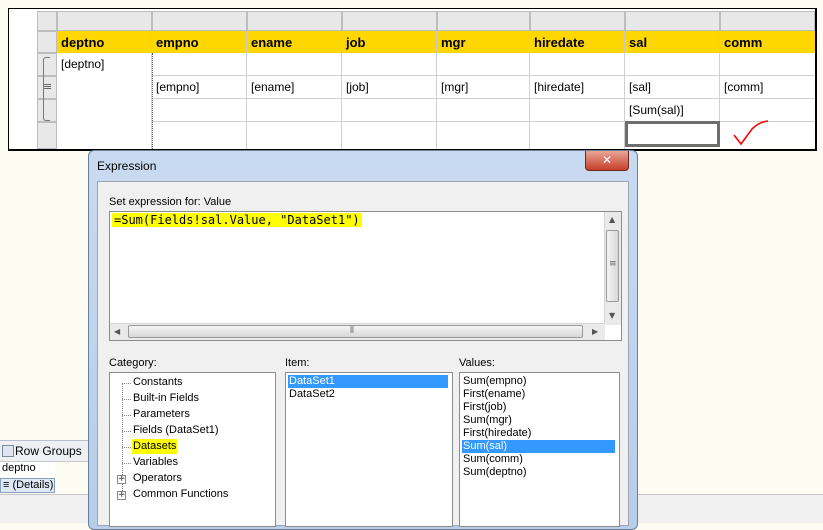 This screenshot has width=823, height=530. What do you see at coordinates (127, 166) in the screenshot?
I see `dialog-title: Expression` at bounding box center [127, 166].